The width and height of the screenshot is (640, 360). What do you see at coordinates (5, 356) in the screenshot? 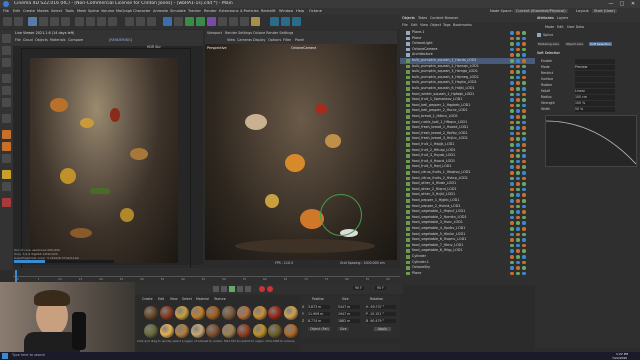
I see `start-icon` at bounding box center [5, 356].